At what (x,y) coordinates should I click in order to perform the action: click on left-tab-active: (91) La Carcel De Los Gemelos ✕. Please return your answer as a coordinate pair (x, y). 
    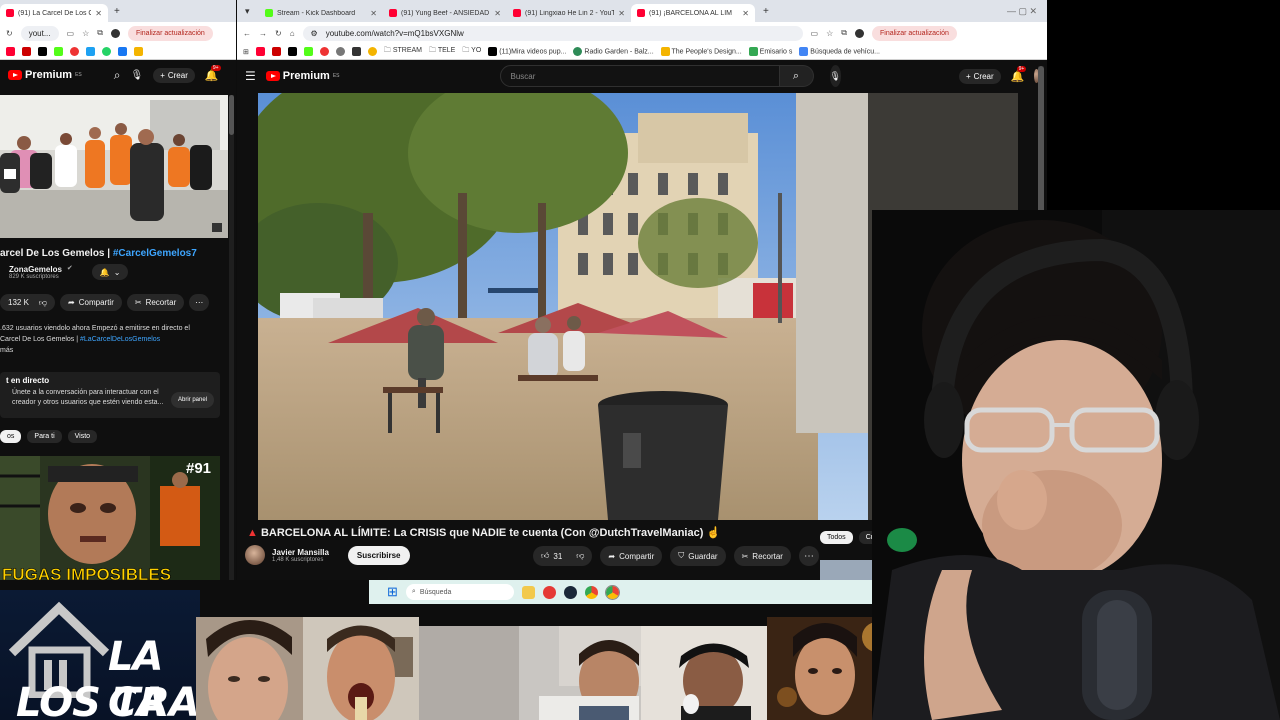
    Looking at the image, I should click on (54, 13).